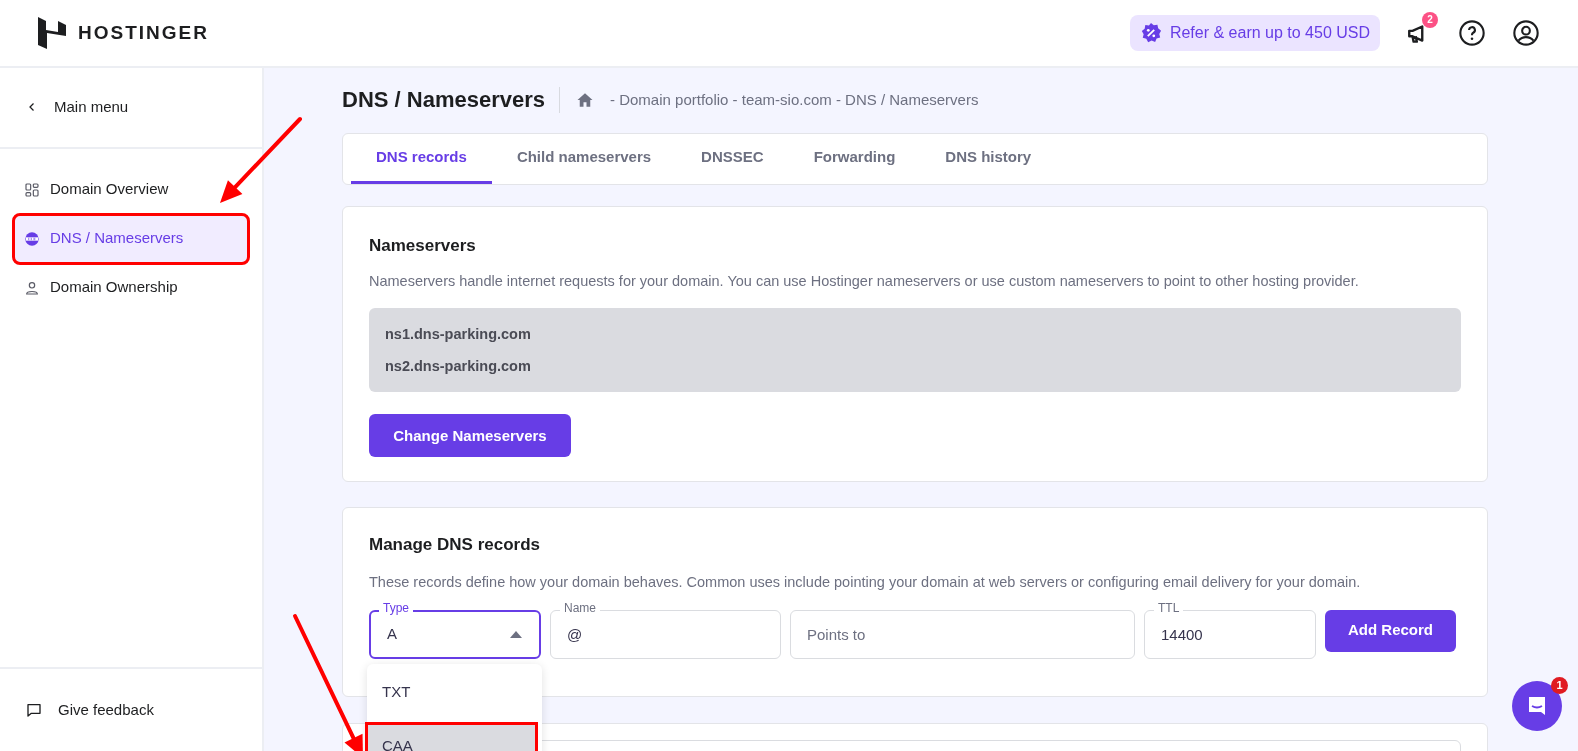 The height and width of the screenshot is (751, 1578). What do you see at coordinates (455, 545) in the screenshot?
I see `card-title: Manage DNS records` at bounding box center [455, 545].